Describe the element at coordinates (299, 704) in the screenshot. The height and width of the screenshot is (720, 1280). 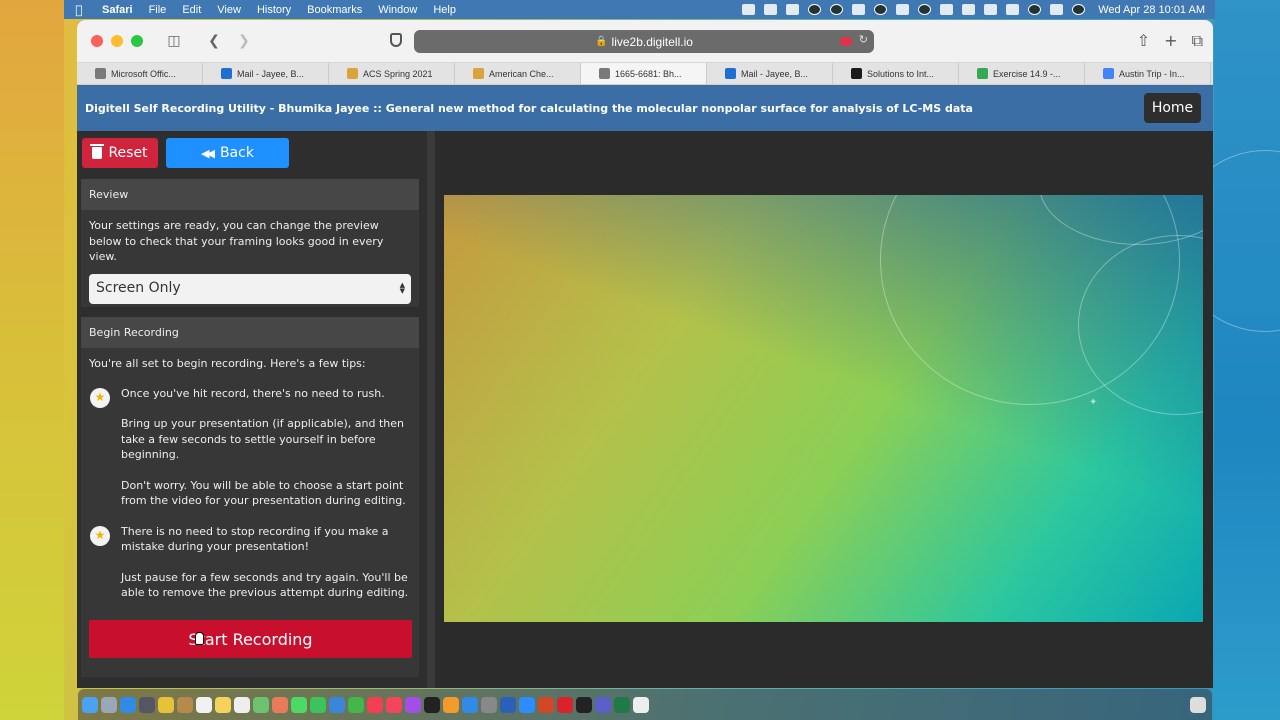
I see `messages-icon` at that location.